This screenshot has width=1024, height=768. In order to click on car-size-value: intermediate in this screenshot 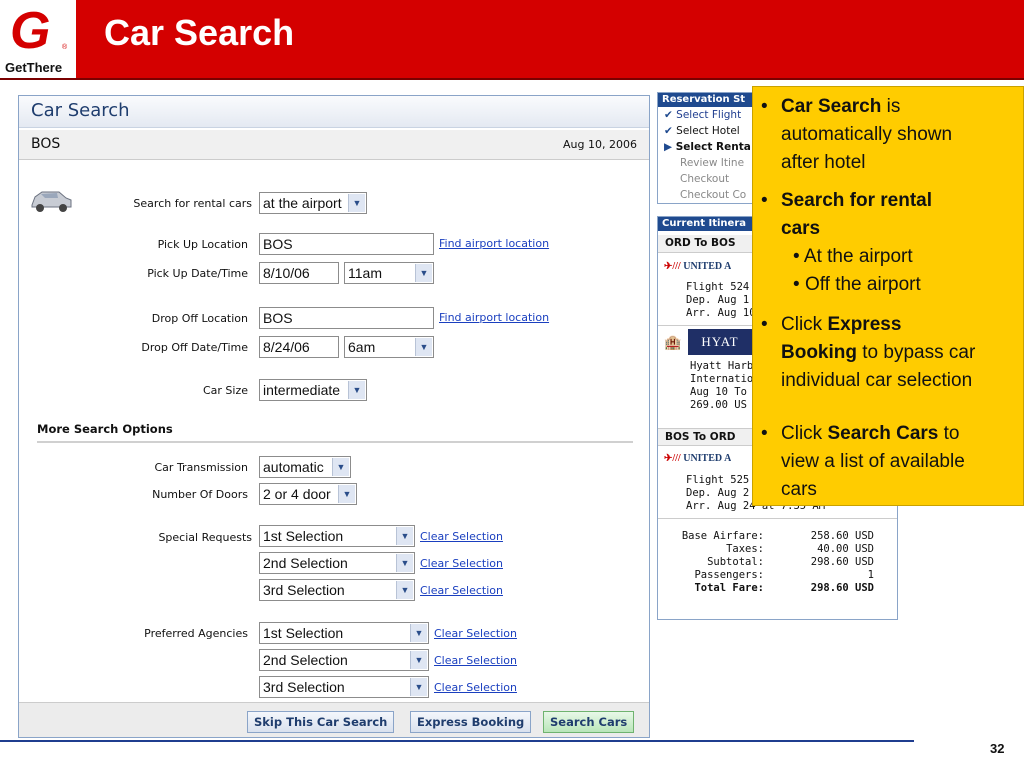, I will do `click(302, 390)`.